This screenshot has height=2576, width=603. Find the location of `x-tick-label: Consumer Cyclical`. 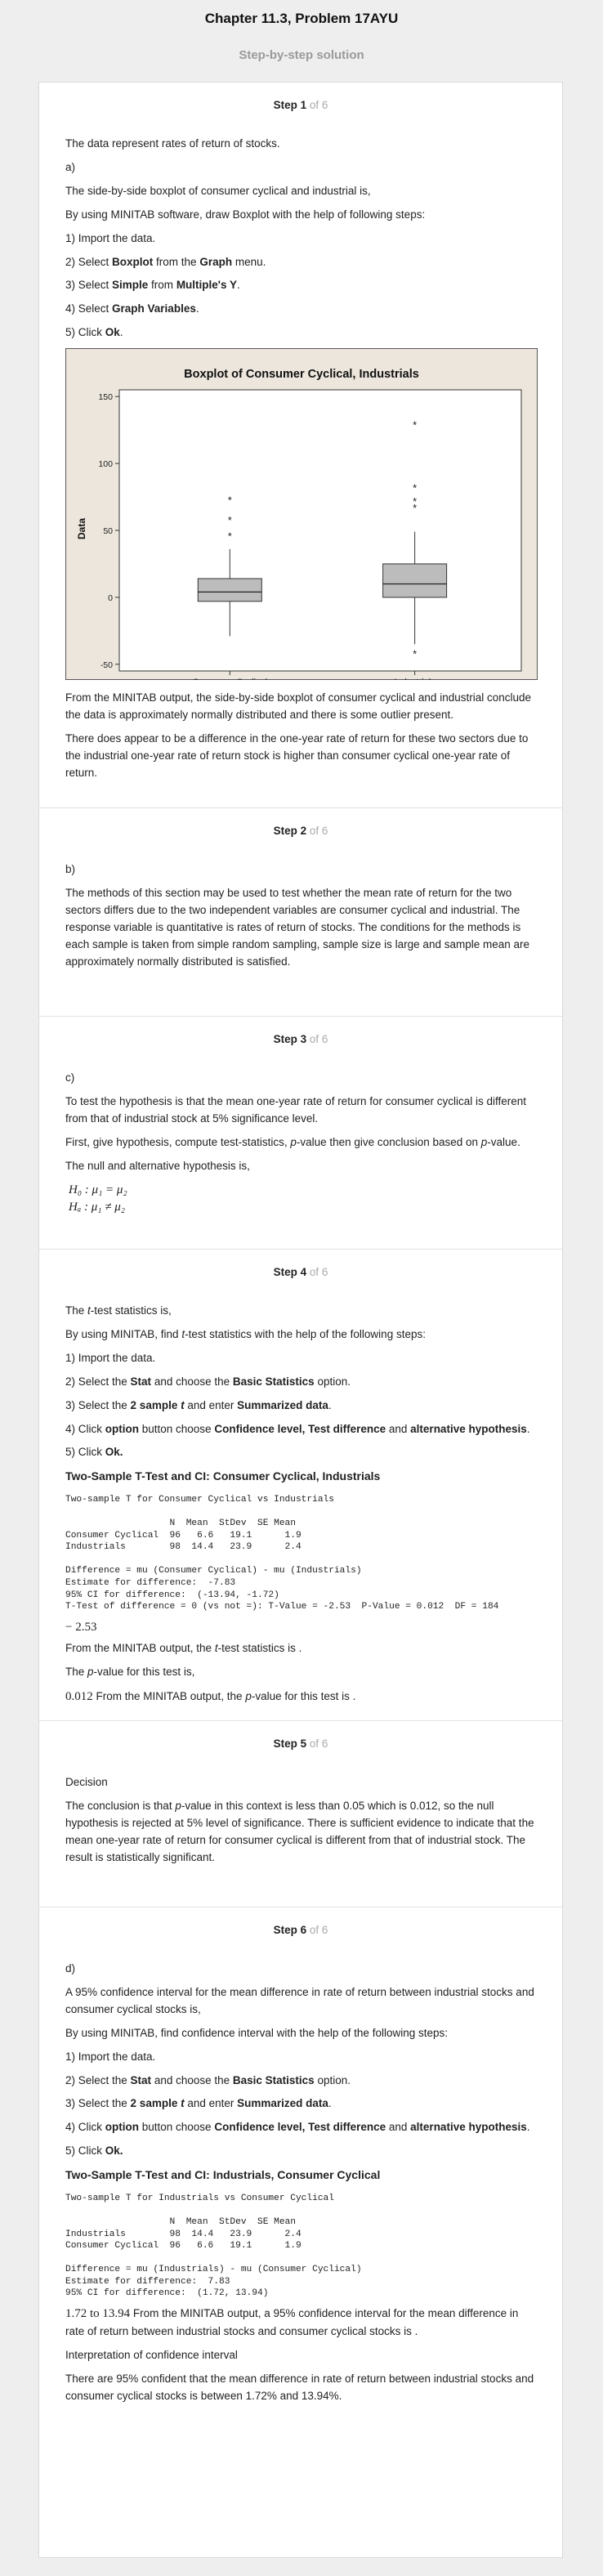

x-tick-label: Consumer Cyclical is located at coordinates (229, 679).